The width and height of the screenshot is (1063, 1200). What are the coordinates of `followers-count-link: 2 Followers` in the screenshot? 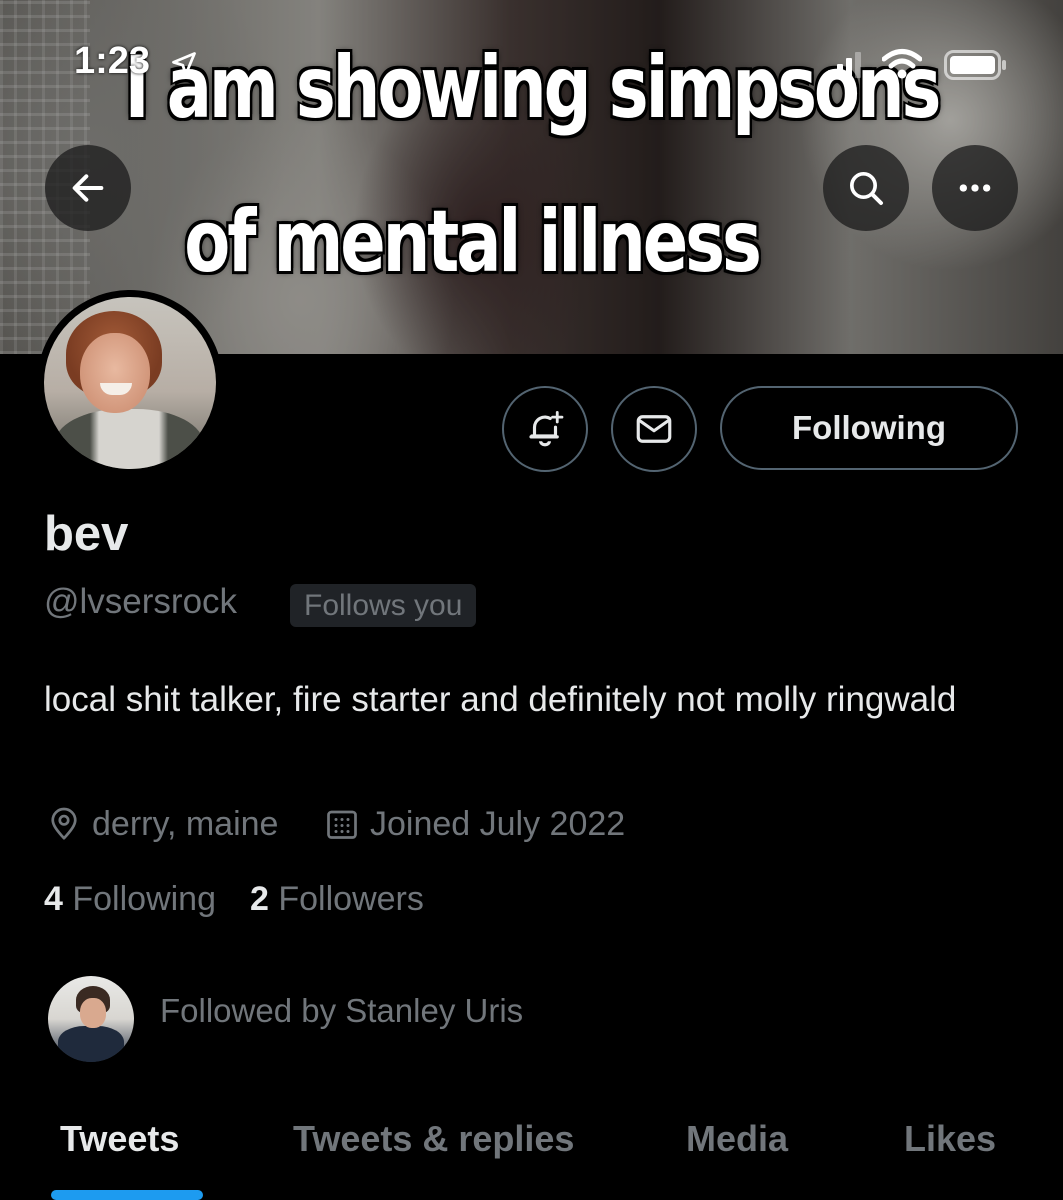 It's located at (337, 899).